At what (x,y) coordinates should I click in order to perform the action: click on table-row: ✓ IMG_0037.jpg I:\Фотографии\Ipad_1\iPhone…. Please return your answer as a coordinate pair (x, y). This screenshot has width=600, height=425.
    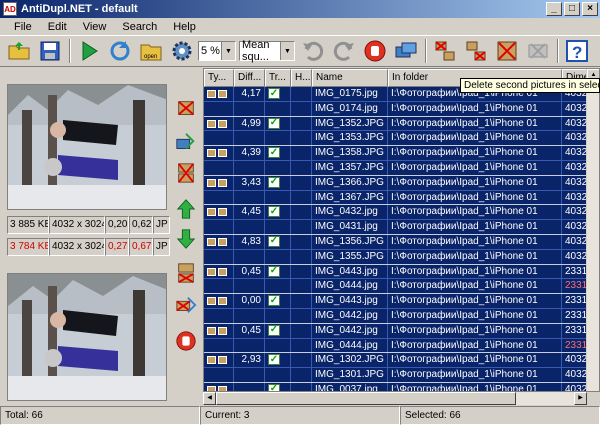
    Looking at the image, I should click on (401, 386).